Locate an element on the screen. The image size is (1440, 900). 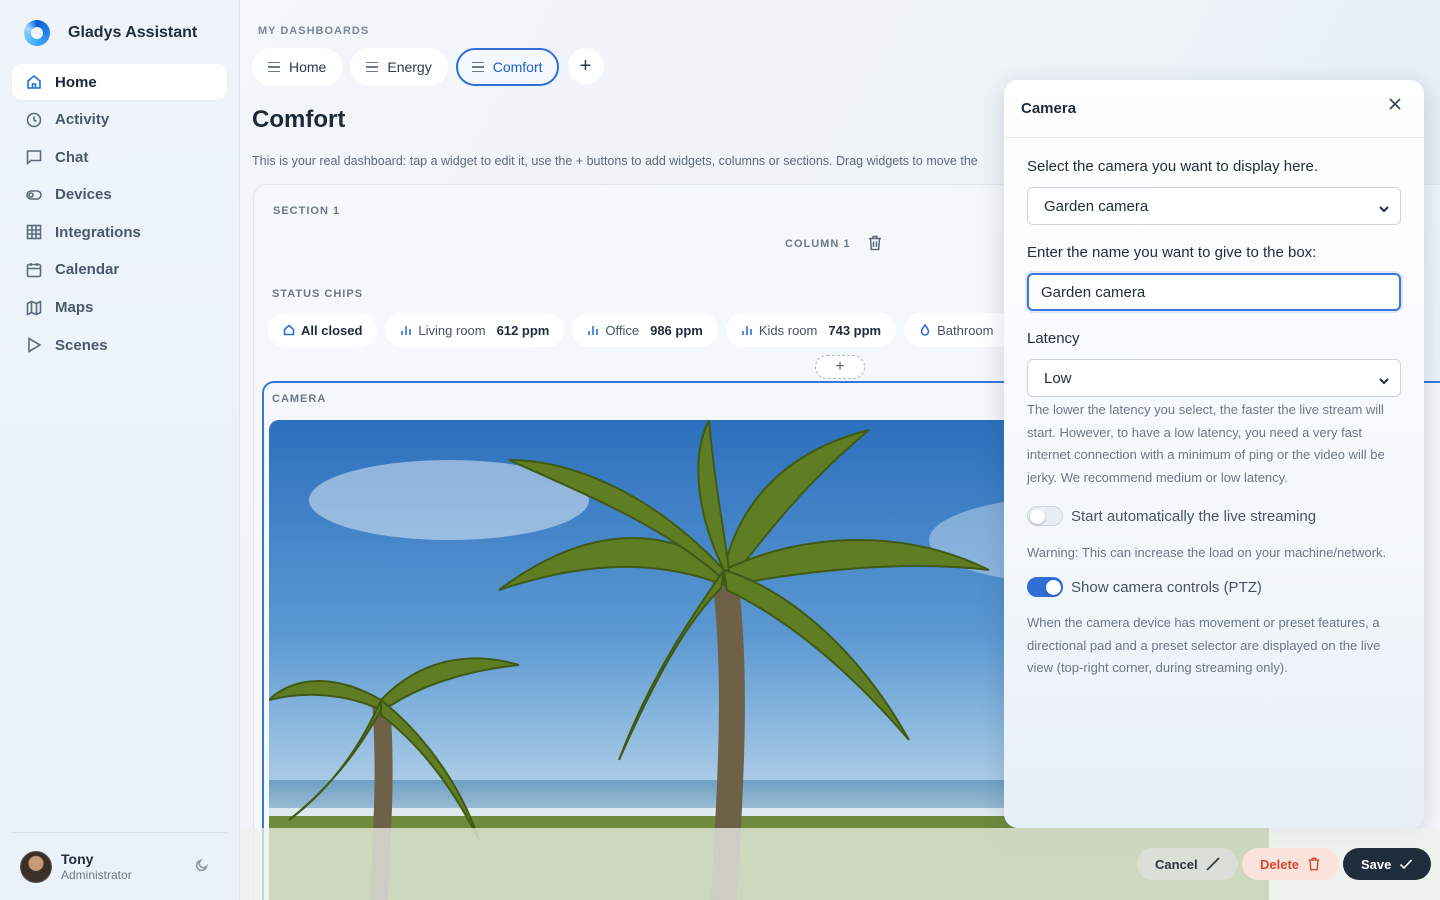
autostart-toggle is located at coordinates (1045, 516).